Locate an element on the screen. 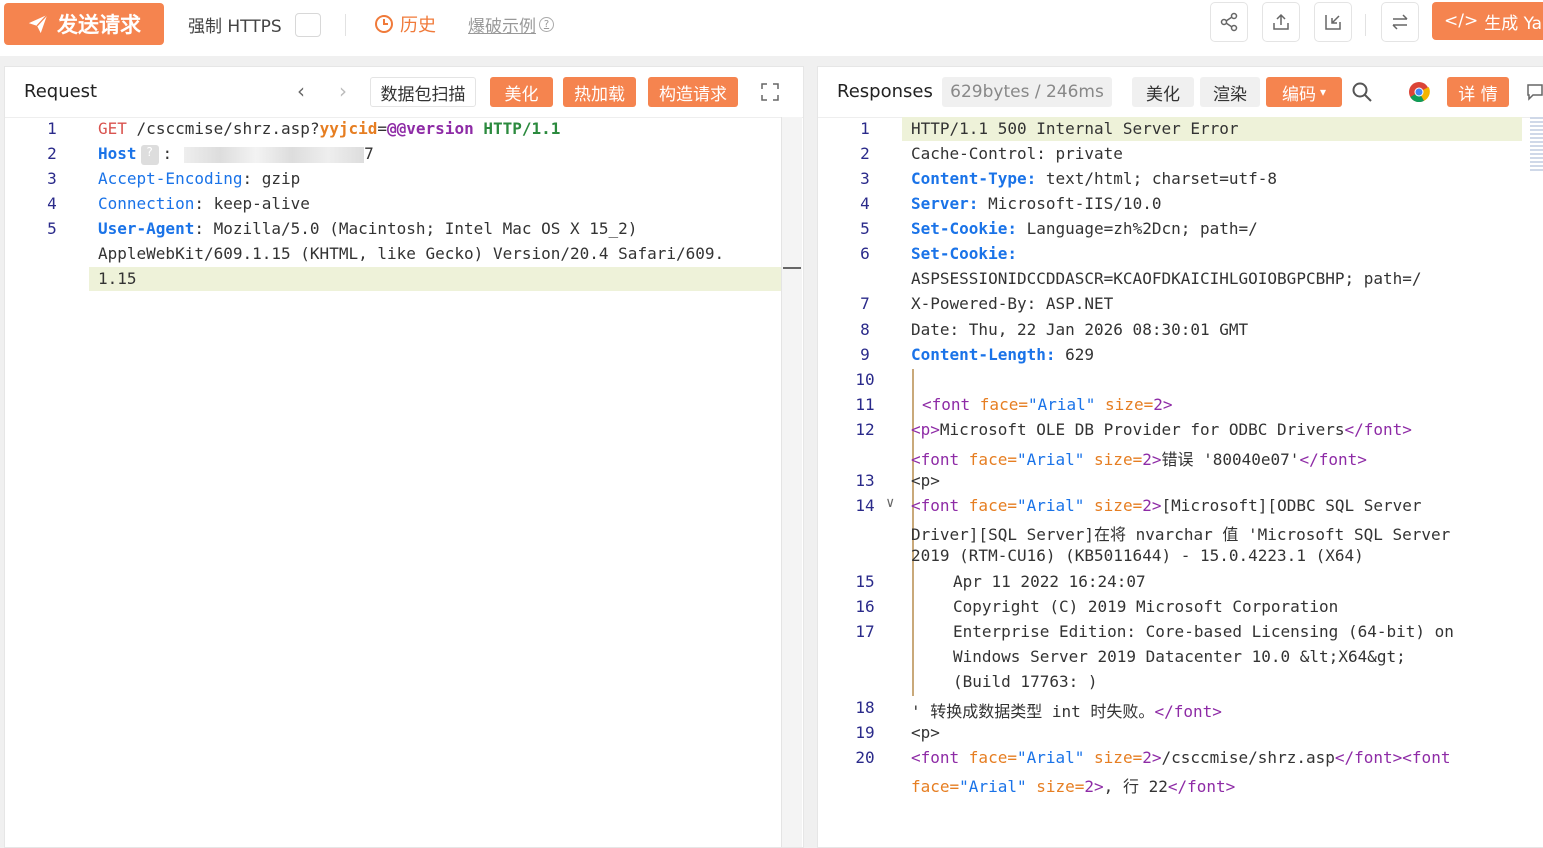 This screenshot has height=848, width=1543. body-line: <font face="Arial" size=2> is located at coordinates (1047, 404).